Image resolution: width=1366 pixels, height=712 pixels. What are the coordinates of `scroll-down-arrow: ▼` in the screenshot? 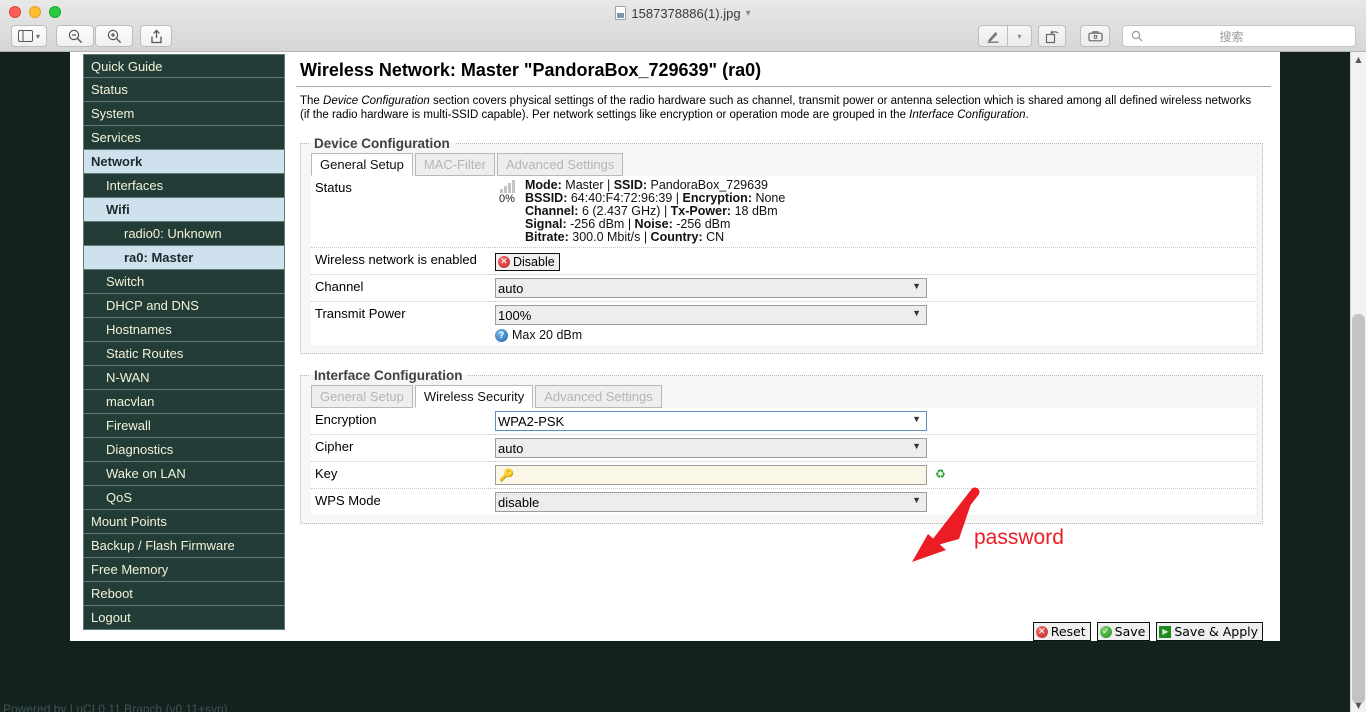 It's located at (1358, 705).